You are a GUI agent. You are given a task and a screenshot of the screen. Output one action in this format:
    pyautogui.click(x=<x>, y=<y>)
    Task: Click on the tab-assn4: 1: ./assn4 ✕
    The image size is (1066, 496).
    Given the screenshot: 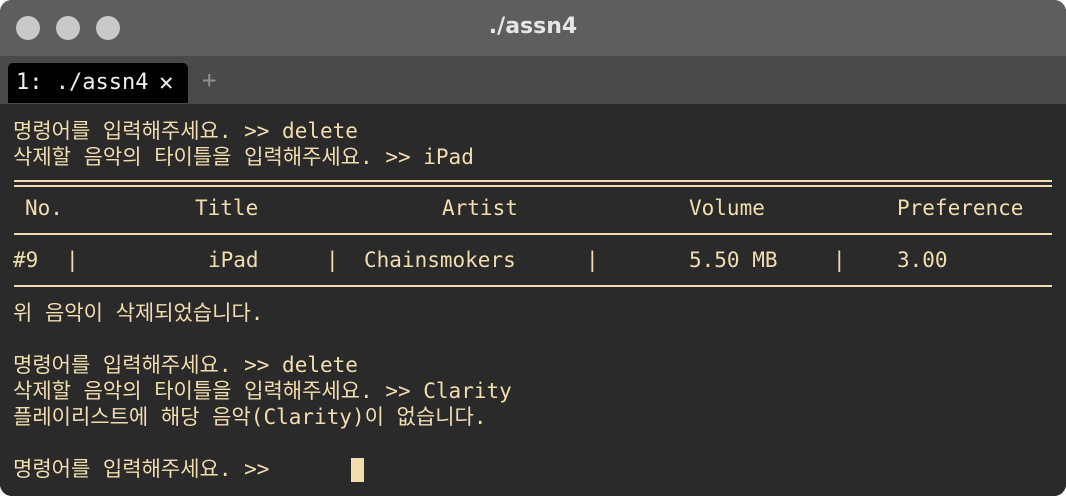 What is the action you would take?
    pyautogui.click(x=98, y=83)
    